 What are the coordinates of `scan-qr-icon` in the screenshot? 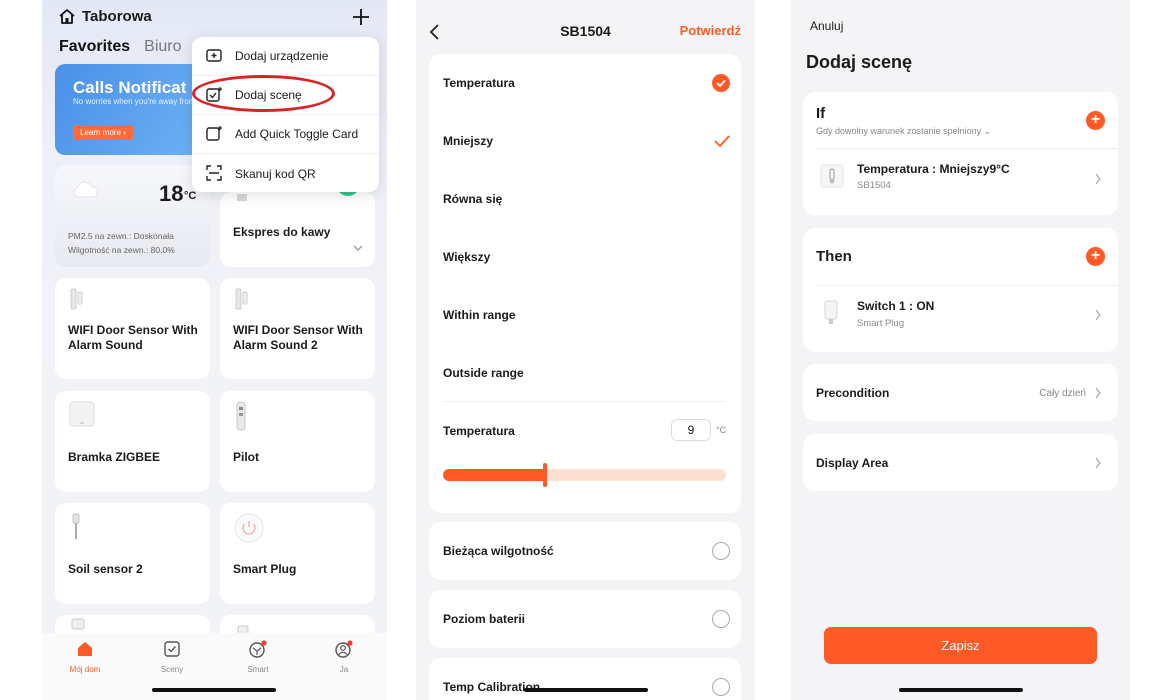 It's located at (214, 173).